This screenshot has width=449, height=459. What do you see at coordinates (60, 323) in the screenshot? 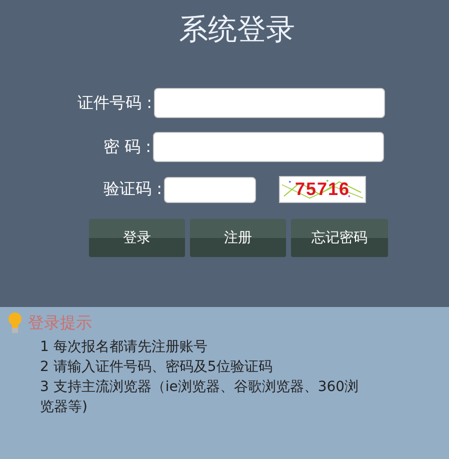
I see `tips-heading: 登录提示` at bounding box center [60, 323].